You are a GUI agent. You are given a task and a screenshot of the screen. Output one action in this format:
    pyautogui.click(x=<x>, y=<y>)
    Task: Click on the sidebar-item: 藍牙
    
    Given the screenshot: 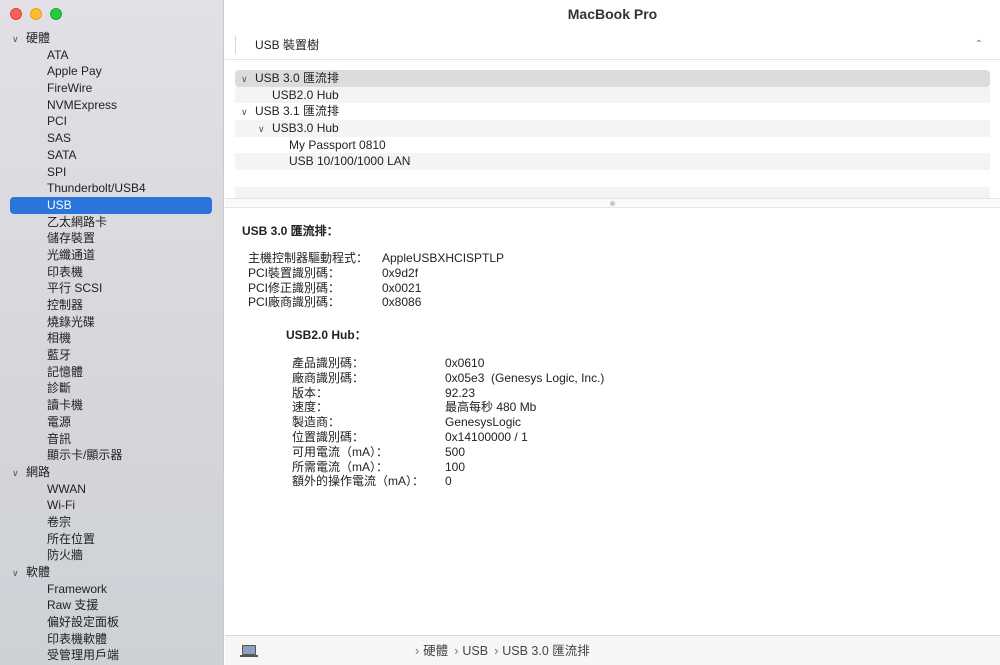 What is the action you would take?
    pyautogui.click(x=112, y=355)
    